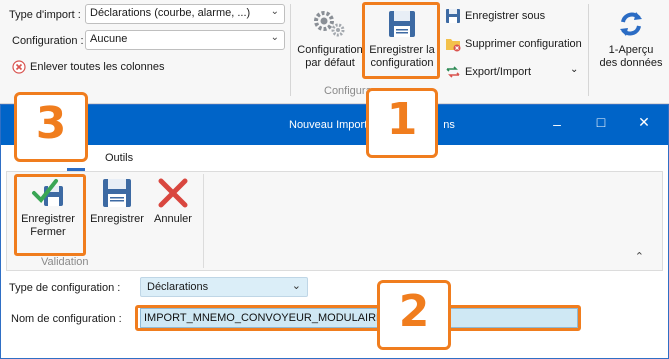 Image resolution: width=669 pixels, height=359 pixels. What do you see at coordinates (557, 124) in the screenshot?
I see `minimize-icon: –` at bounding box center [557, 124].